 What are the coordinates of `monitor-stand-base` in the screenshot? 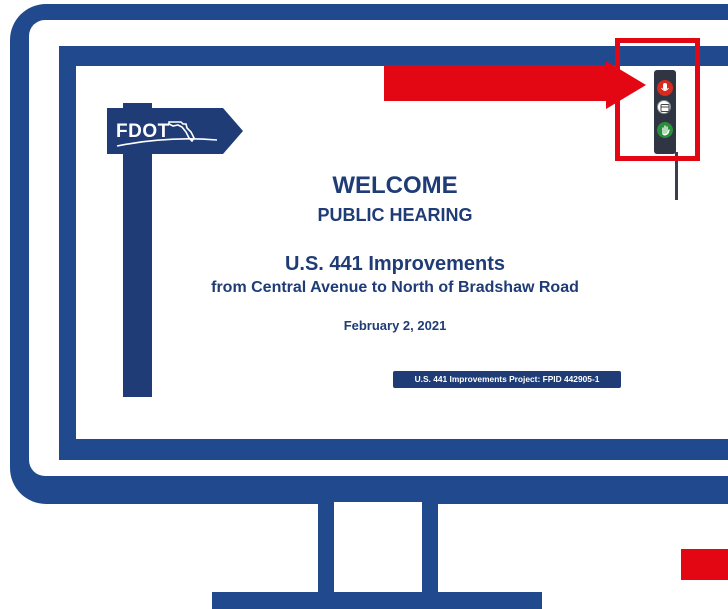 It's located at (377, 600).